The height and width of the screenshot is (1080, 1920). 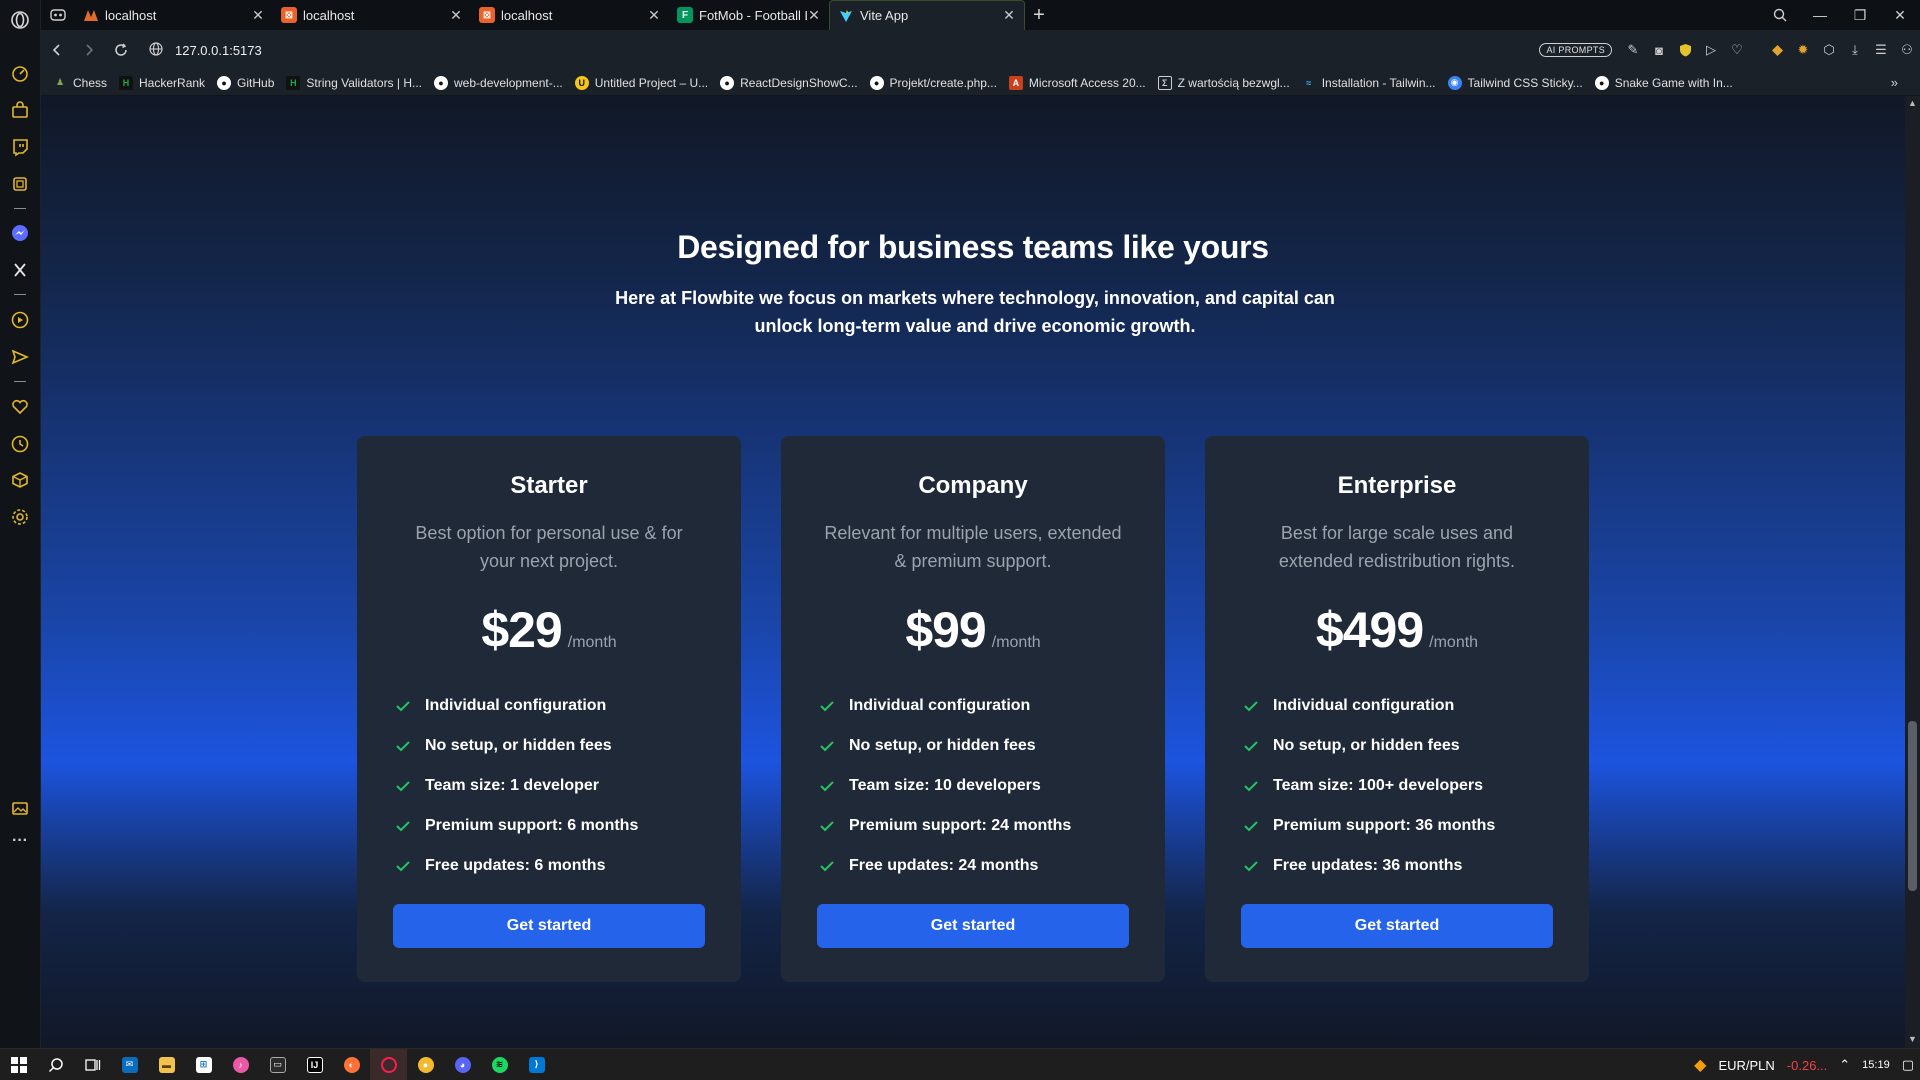 What do you see at coordinates (1912, 572) in the screenshot?
I see `page-scrollbar: ▲ ▼` at bounding box center [1912, 572].